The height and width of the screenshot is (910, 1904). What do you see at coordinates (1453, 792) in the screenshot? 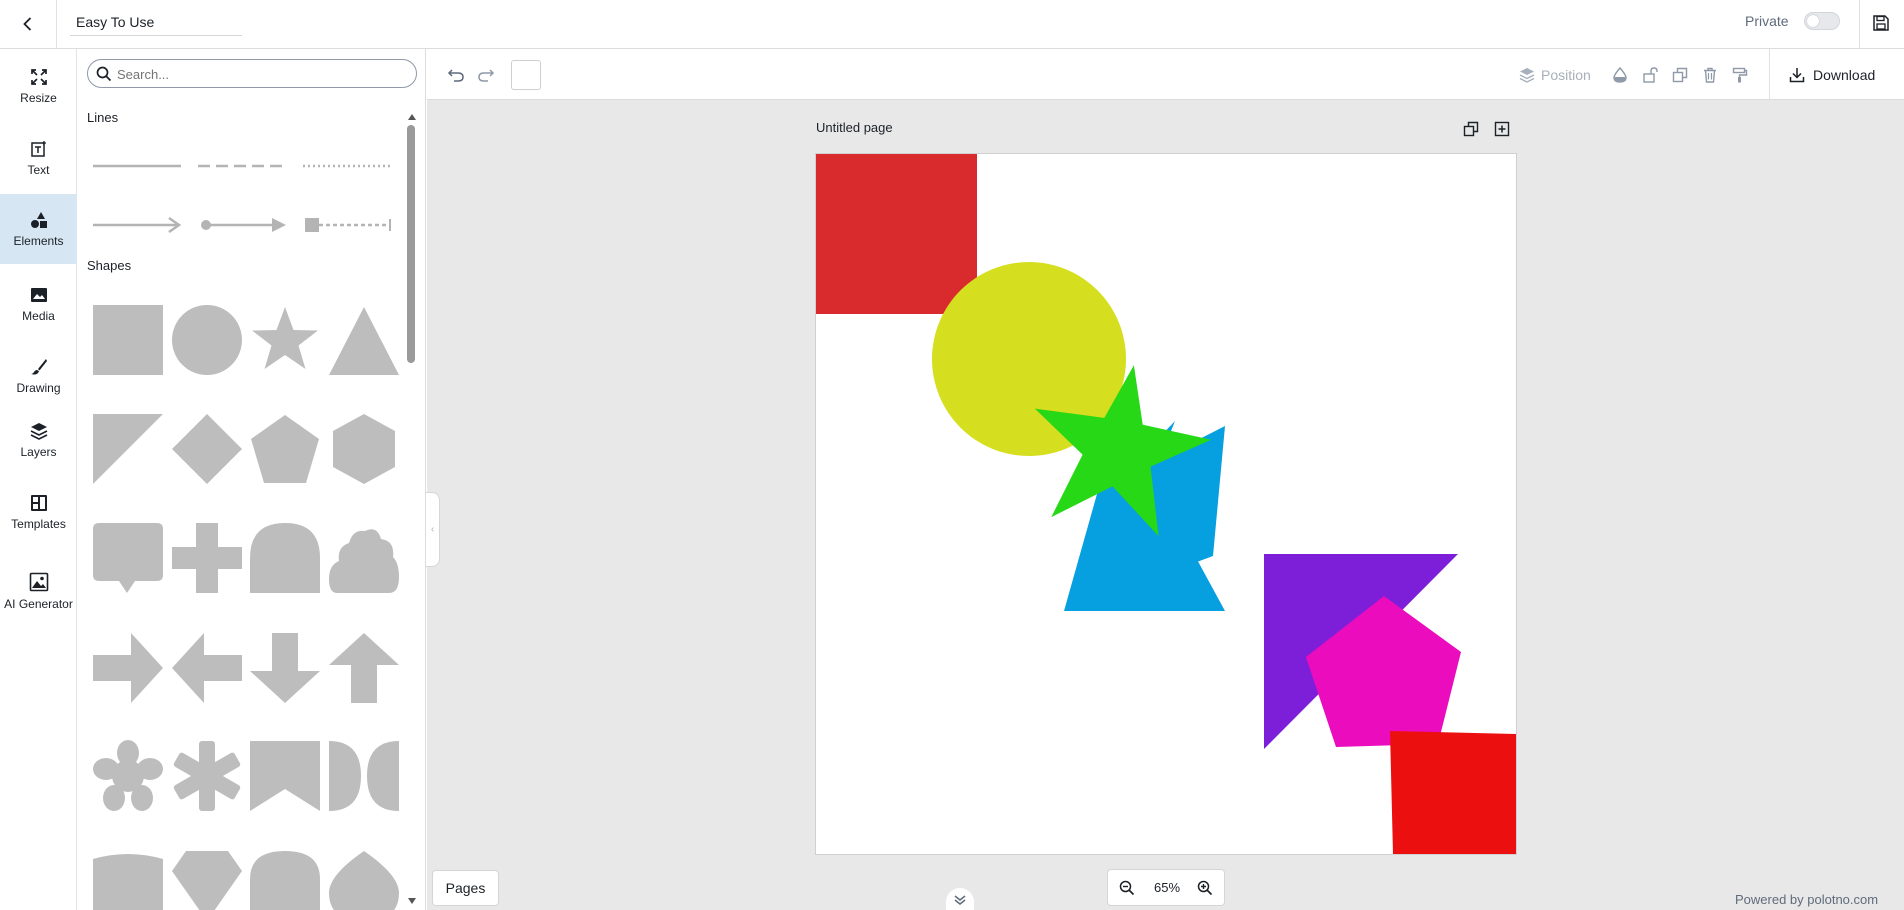
I see `red-square-shape-bottom` at bounding box center [1453, 792].